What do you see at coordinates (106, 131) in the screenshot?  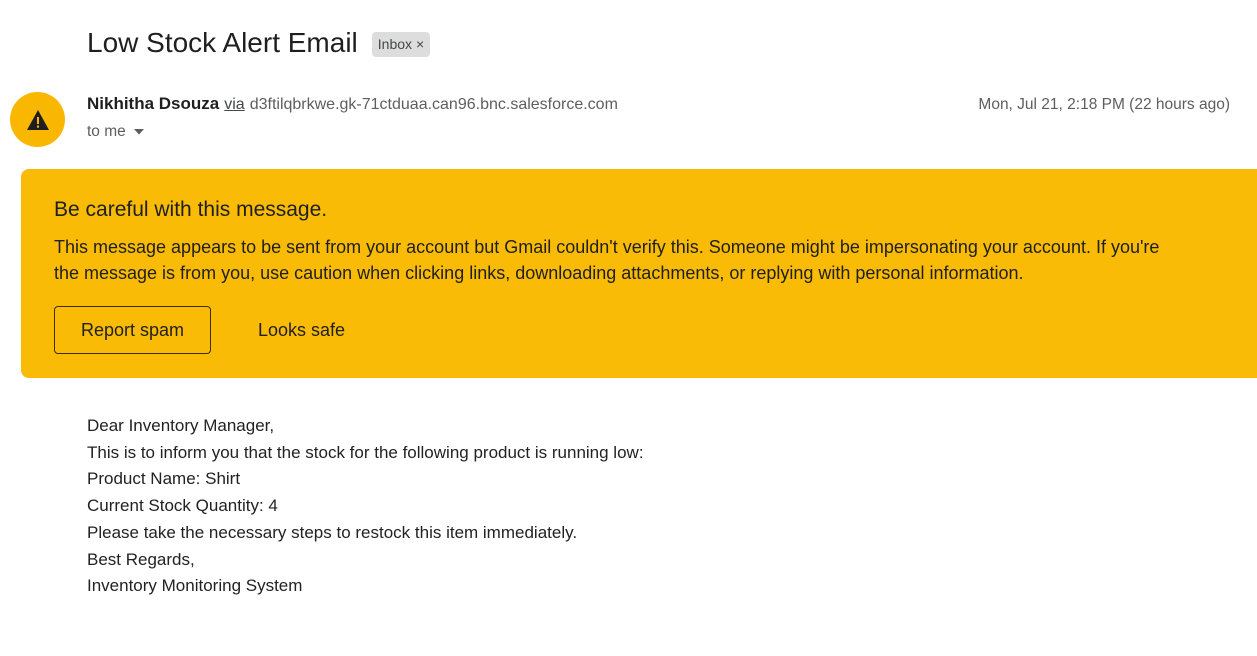 I see `recipient-label: to me` at bounding box center [106, 131].